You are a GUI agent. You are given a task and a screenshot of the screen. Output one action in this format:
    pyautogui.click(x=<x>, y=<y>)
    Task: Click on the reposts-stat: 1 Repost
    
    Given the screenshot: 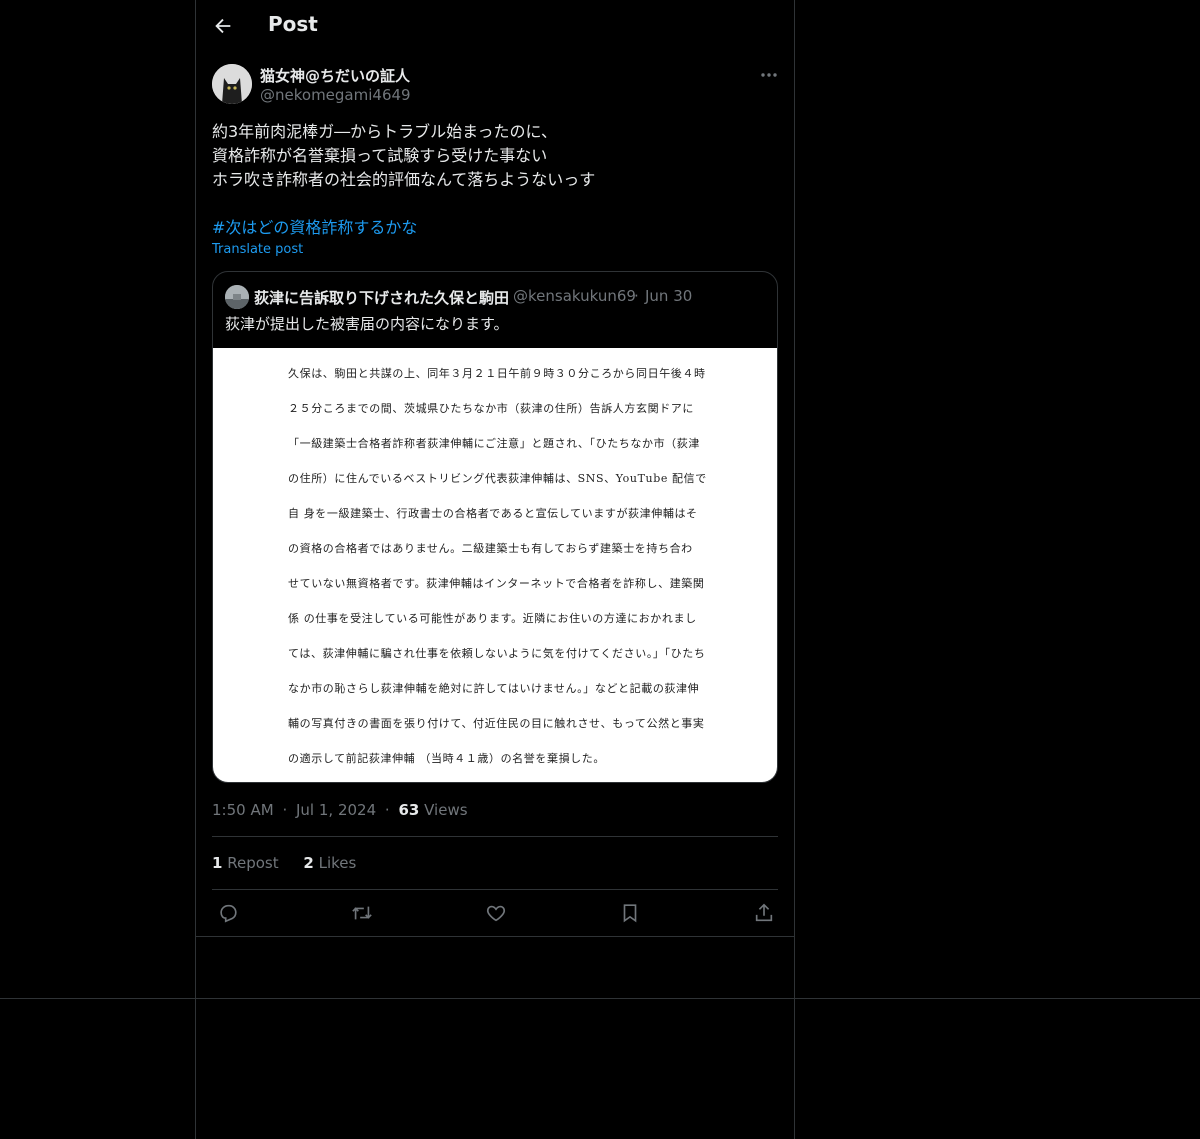 What is the action you would take?
    pyautogui.click(x=245, y=863)
    